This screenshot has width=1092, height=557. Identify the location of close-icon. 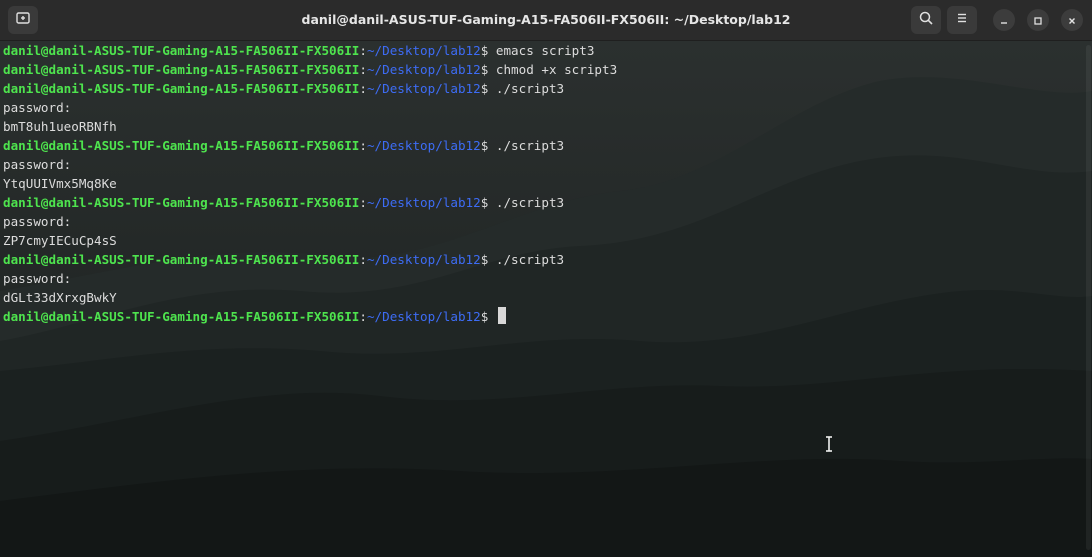
(1072, 20).